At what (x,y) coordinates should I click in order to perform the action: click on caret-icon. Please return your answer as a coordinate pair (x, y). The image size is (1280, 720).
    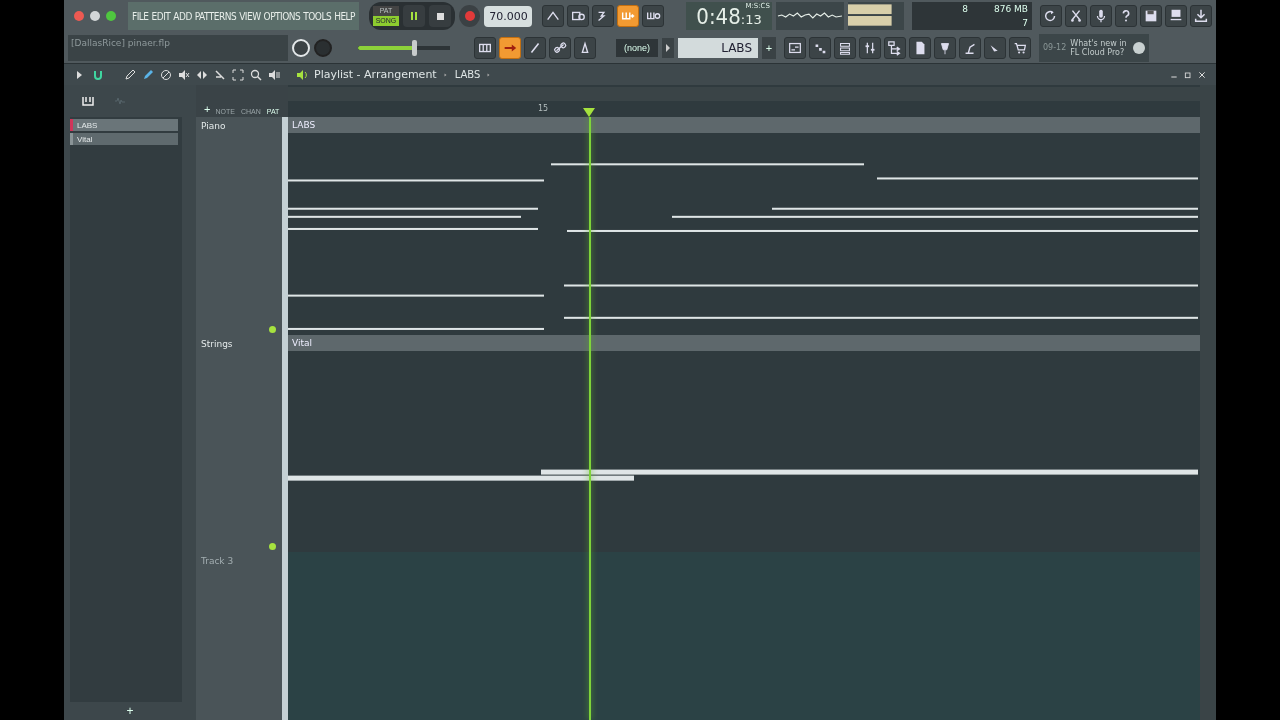
    Looking at the image, I should click on (668, 48).